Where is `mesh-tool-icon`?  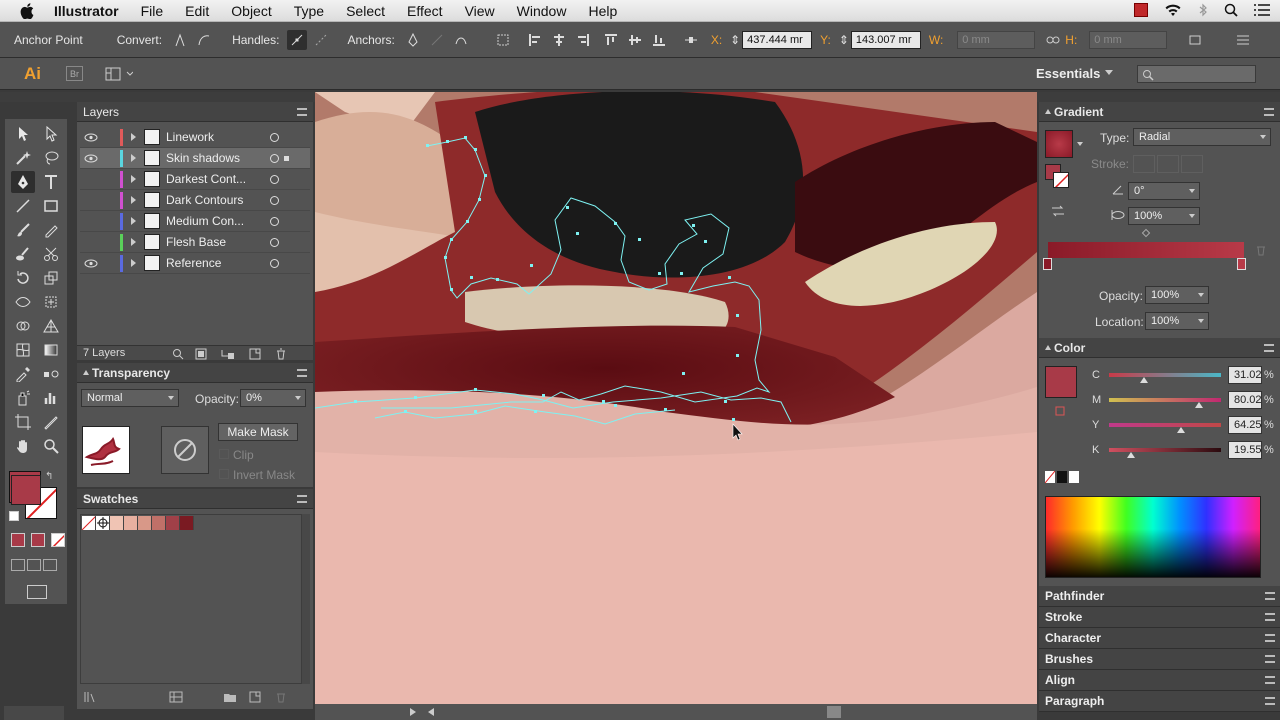 mesh-tool-icon is located at coordinates (23, 350).